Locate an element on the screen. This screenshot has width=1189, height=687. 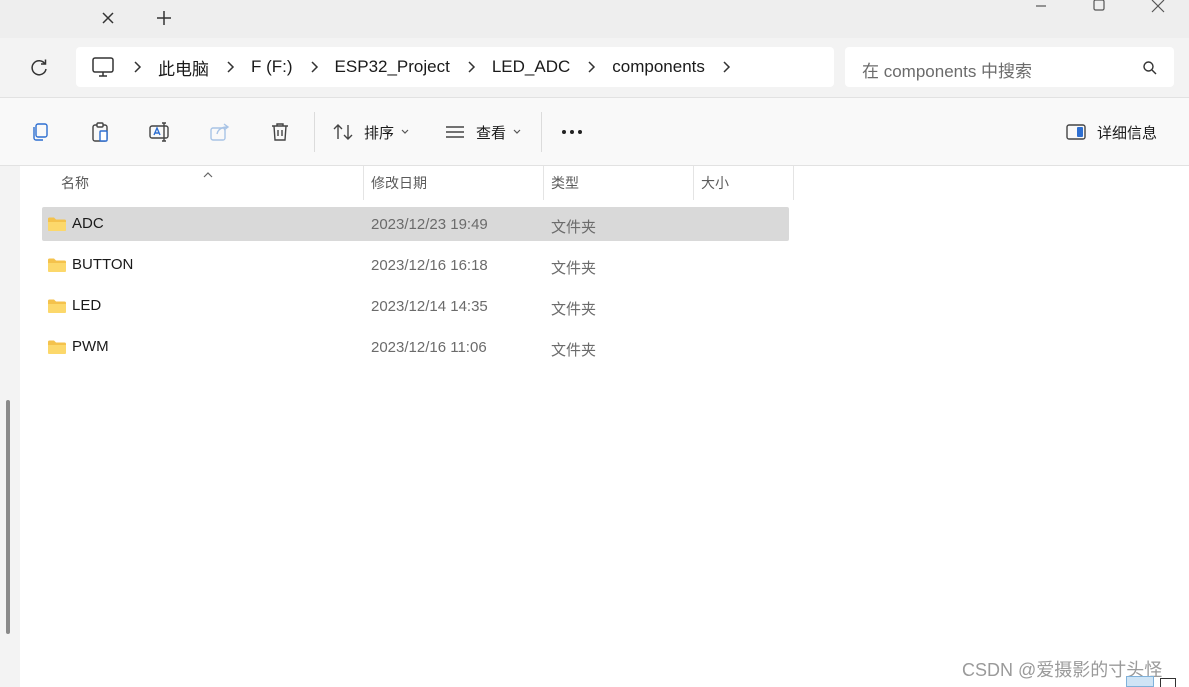
breadcrumb-drive: F (F:) is located at coordinates (272, 67).